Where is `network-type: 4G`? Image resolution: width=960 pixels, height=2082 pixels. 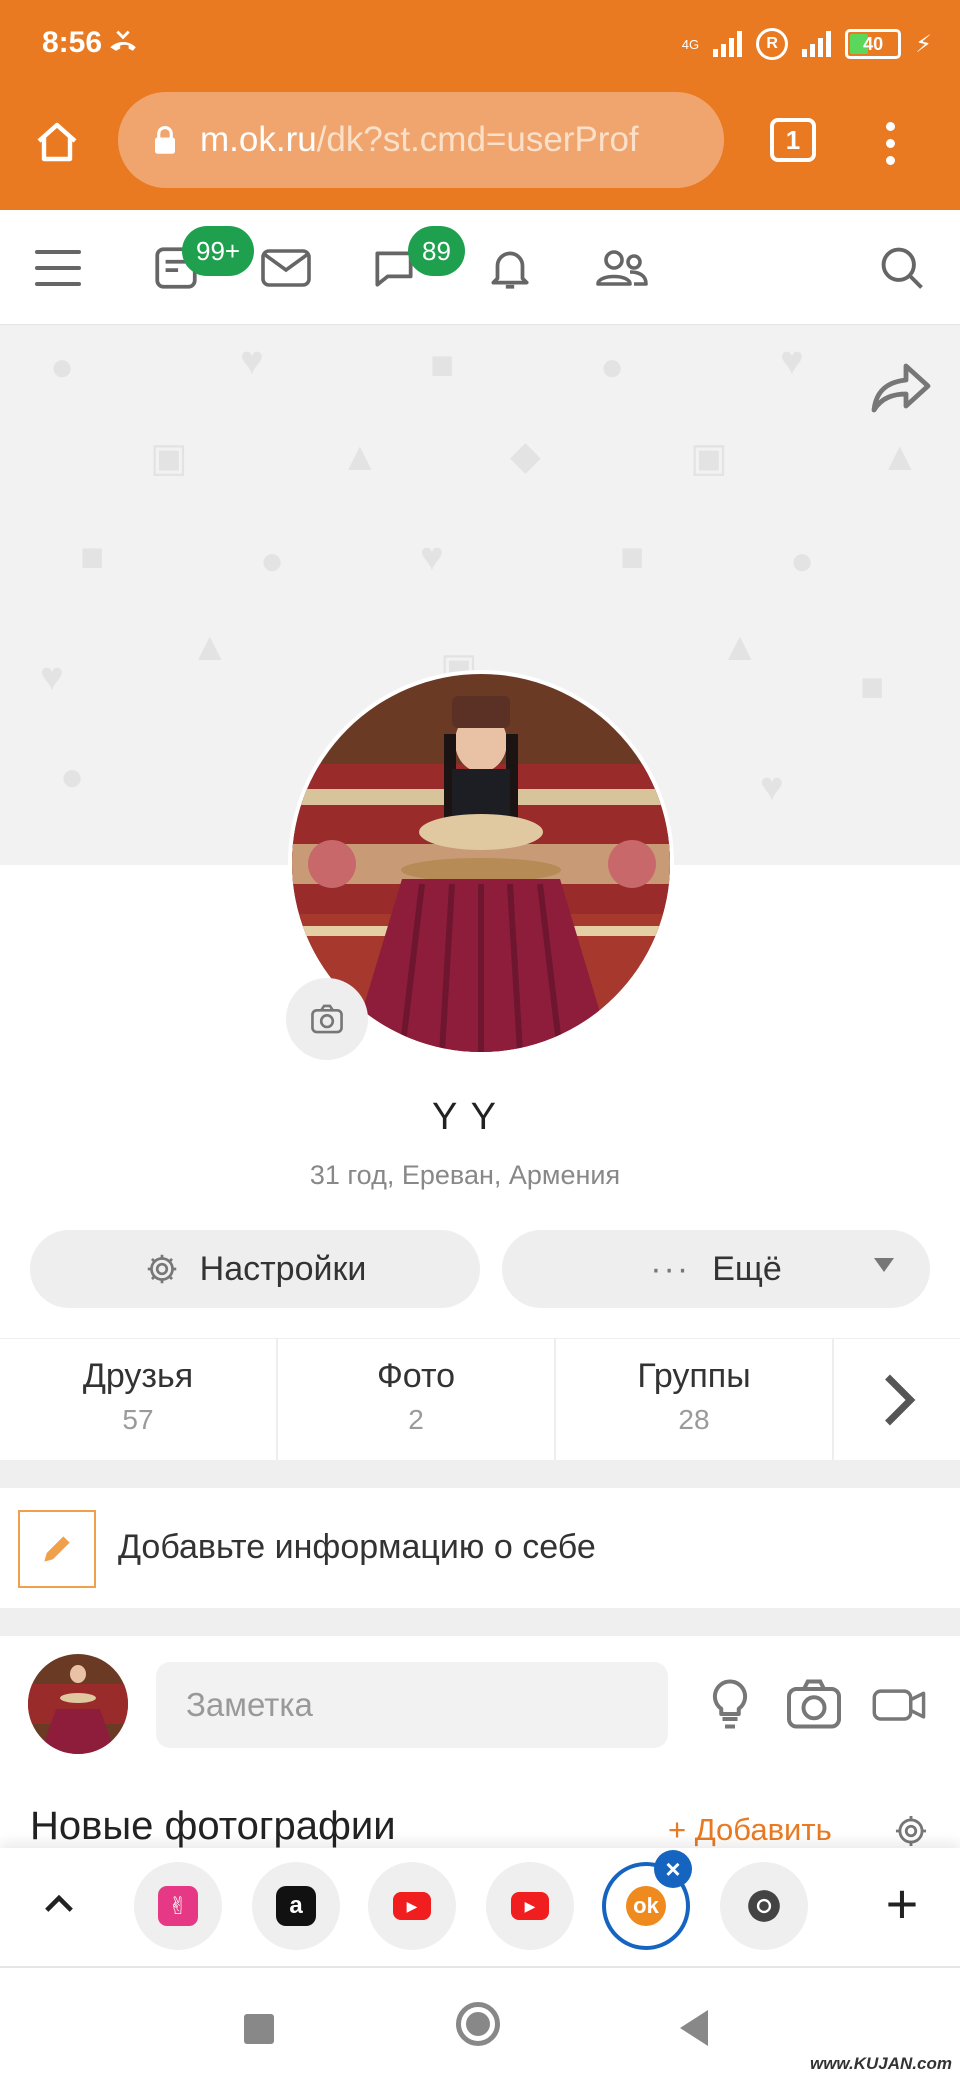
network-type: 4G is located at coordinates (690, 44).